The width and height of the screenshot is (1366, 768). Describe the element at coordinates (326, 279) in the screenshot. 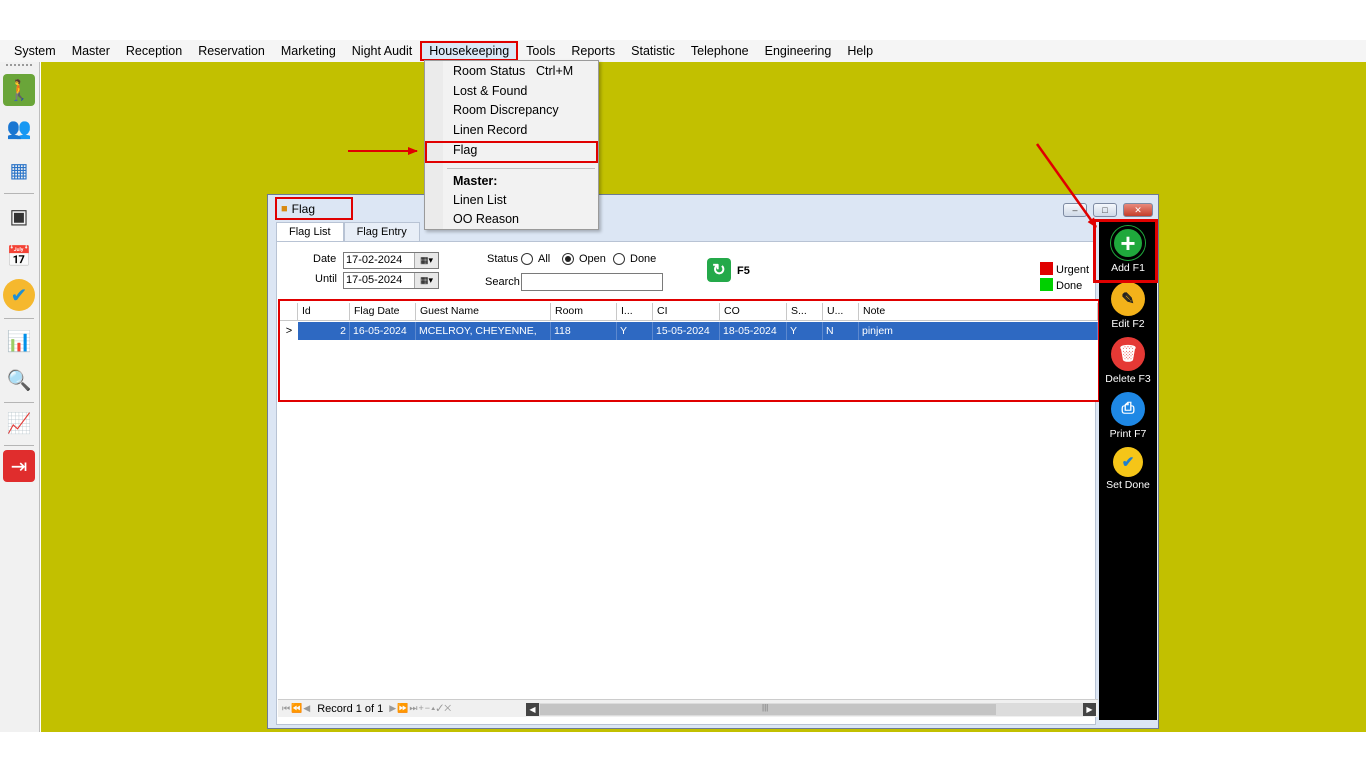

I see `until-label: Until` at that location.